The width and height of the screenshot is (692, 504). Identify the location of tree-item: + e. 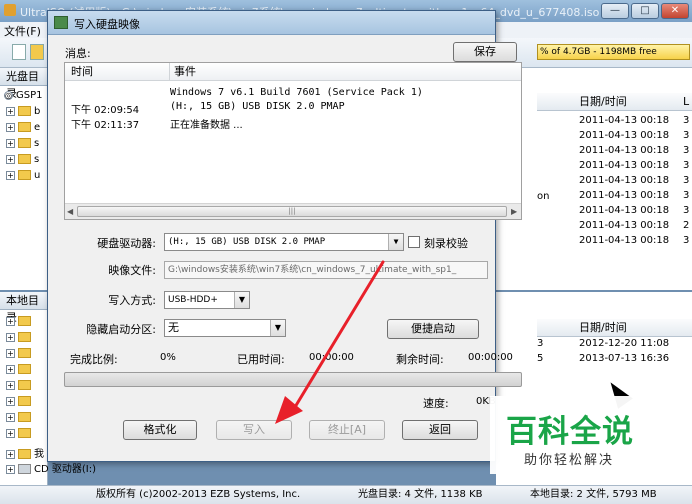
(23, 129).